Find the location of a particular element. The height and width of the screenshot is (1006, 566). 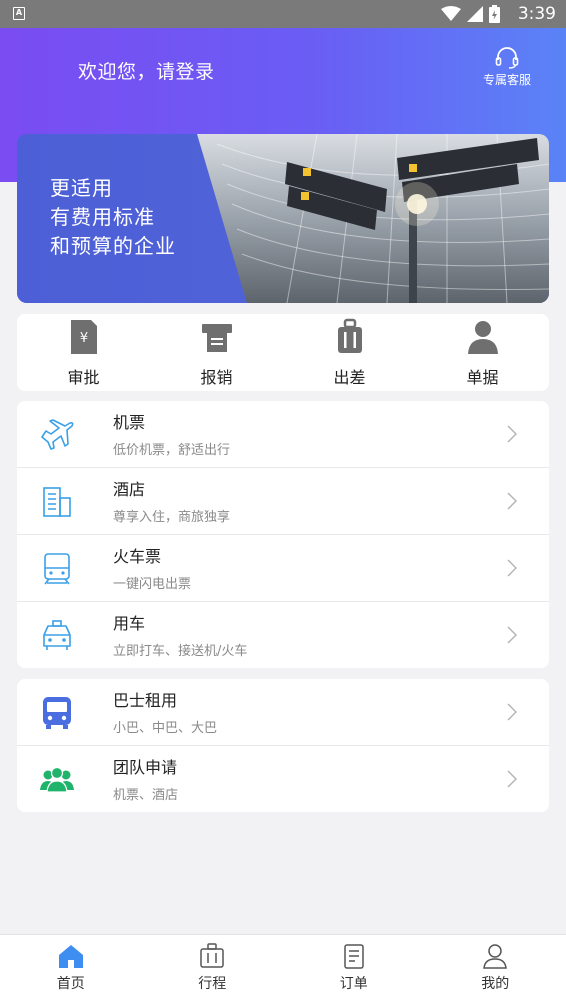

service-hotel-subtitle: 尊享入住，商旅独享 is located at coordinates (172, 517).